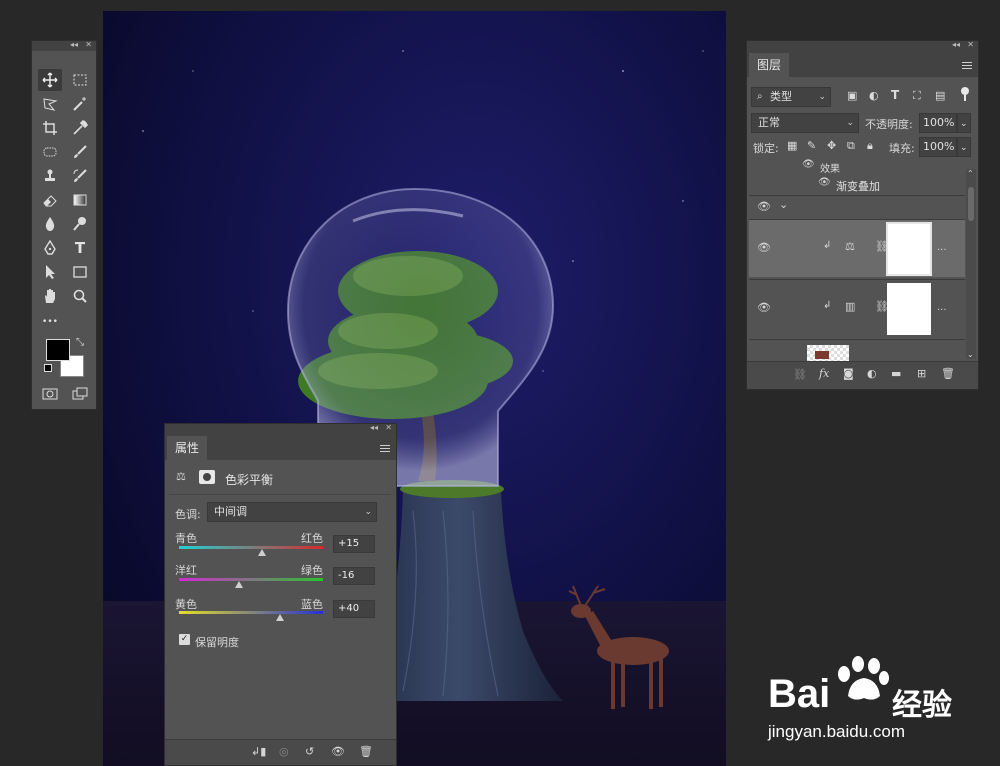 This screenshot has height=766, width=1000. Describe the element at coordinates (354, 544) in the screenshot. I see `cyan-red-value-input: +15` at that location.